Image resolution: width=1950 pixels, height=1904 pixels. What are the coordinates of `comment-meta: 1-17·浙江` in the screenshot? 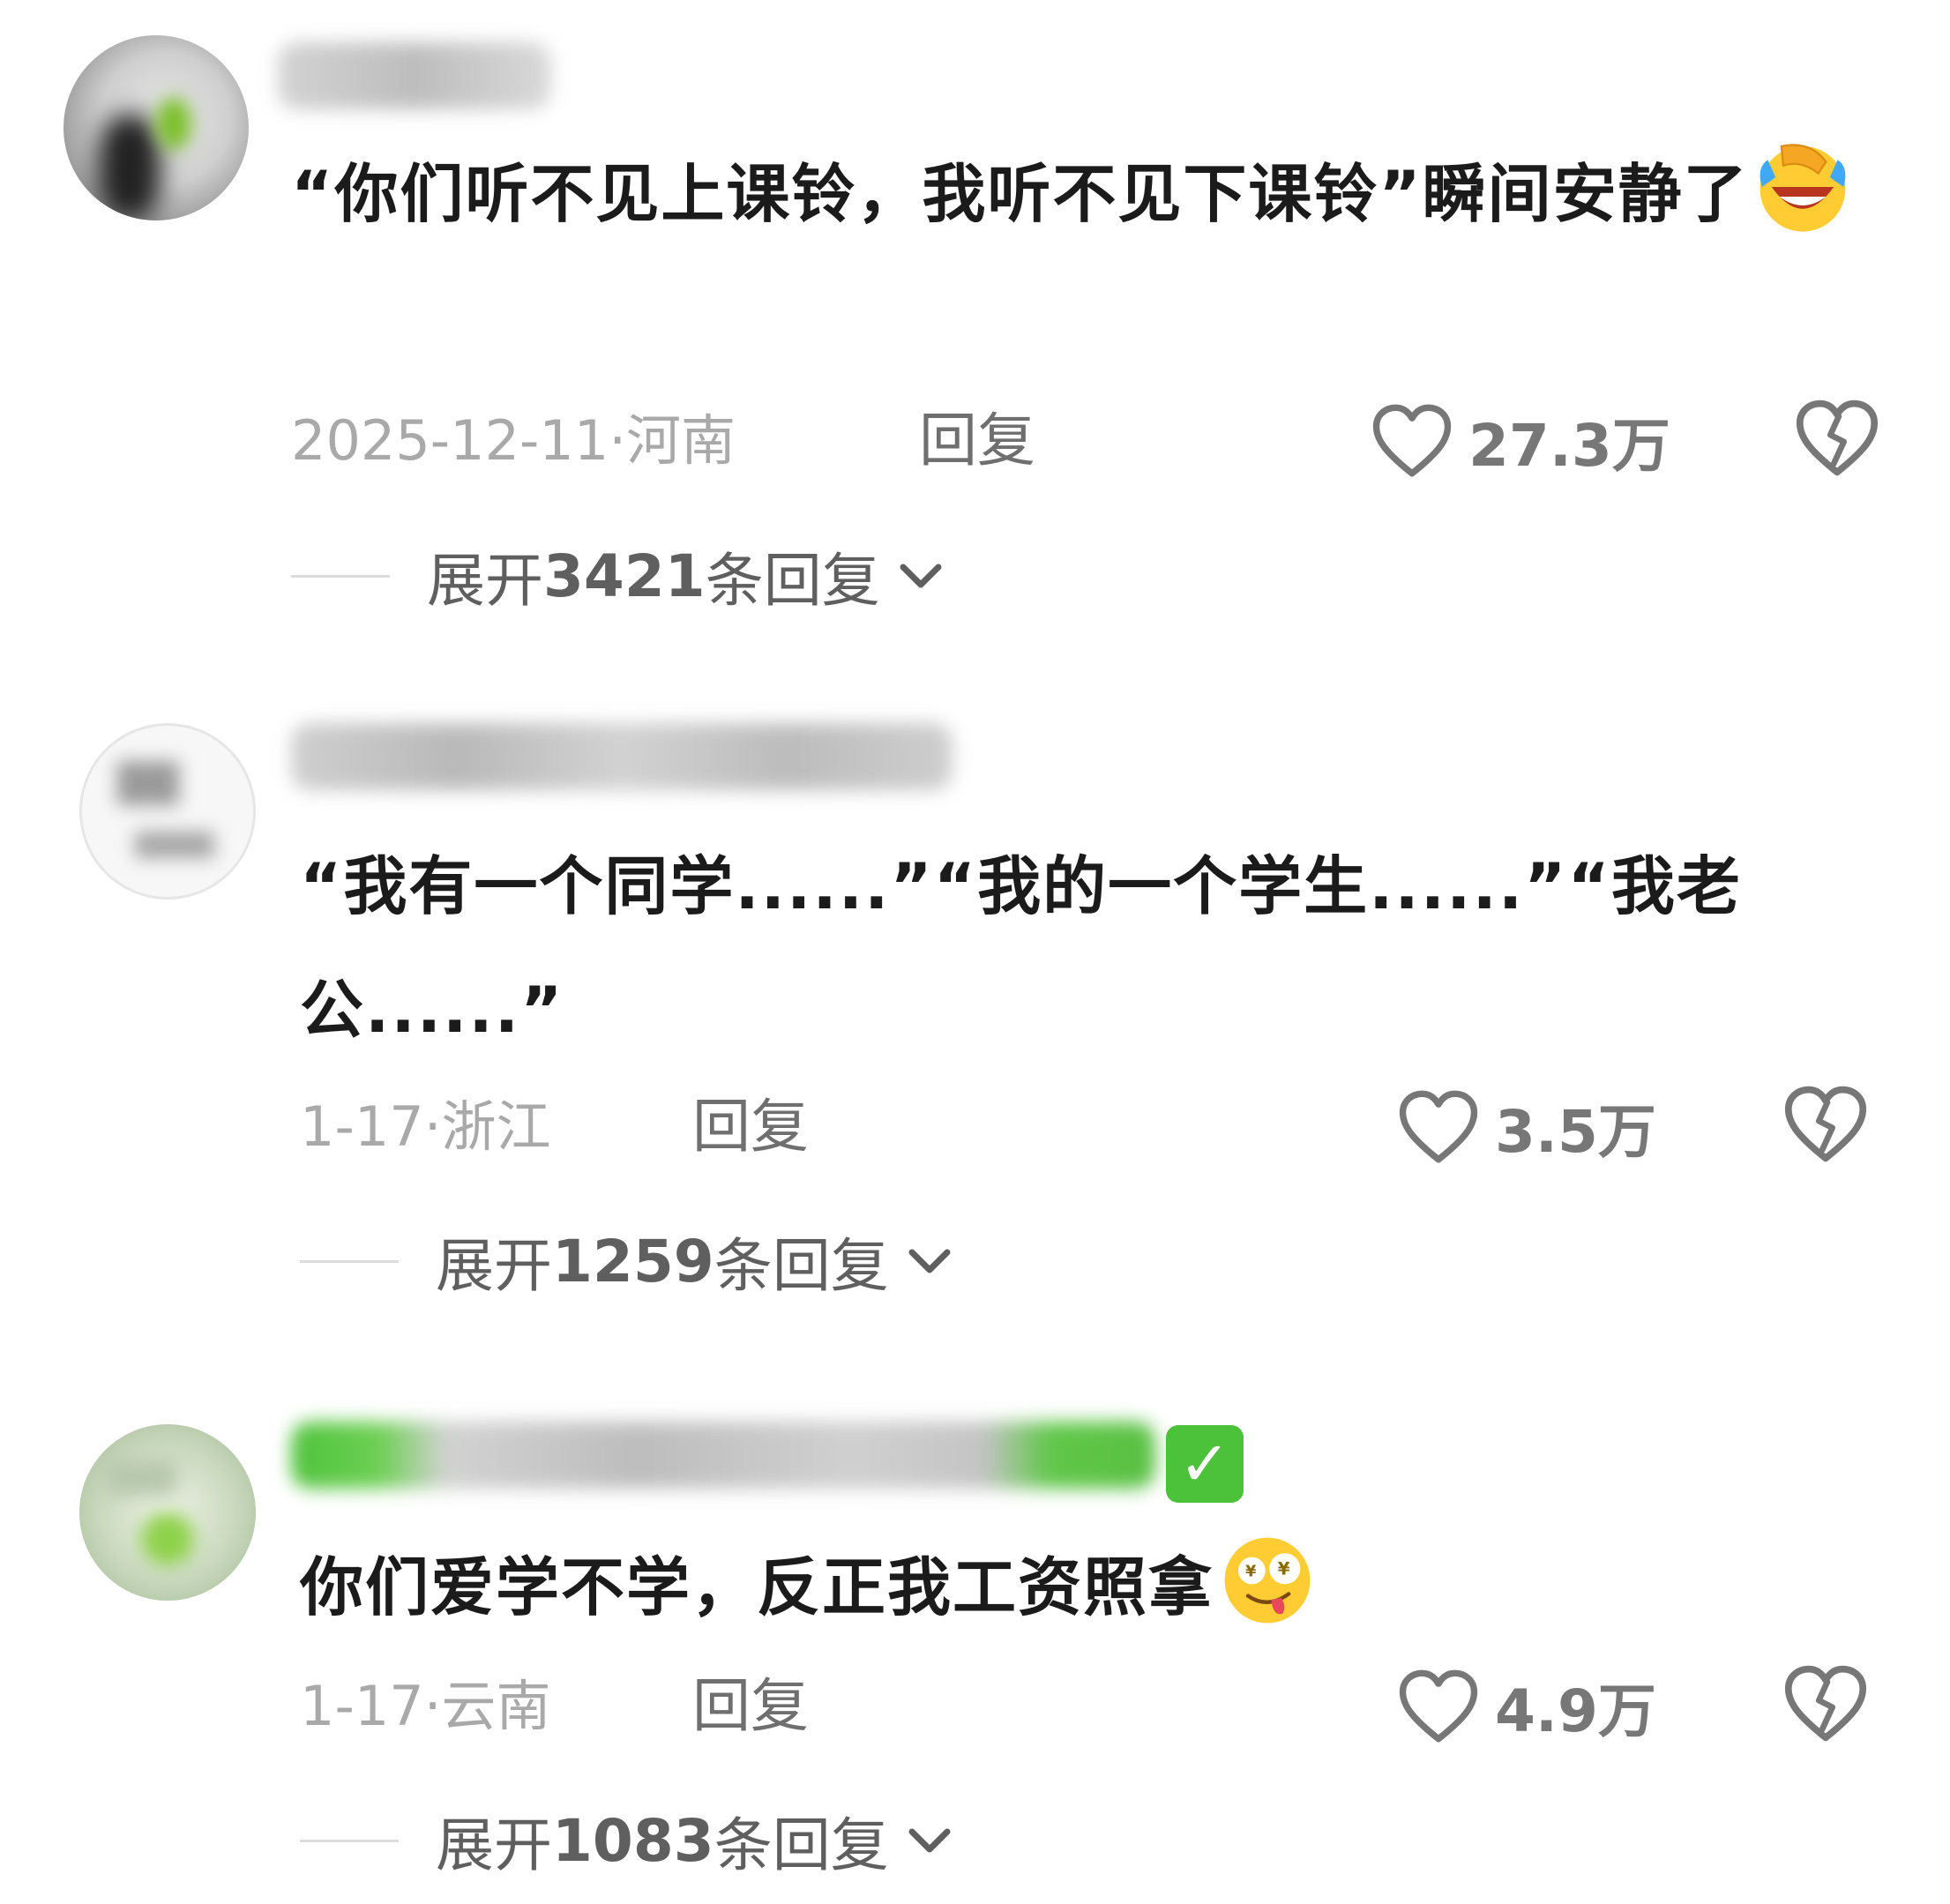 It's located at (425, 1127).